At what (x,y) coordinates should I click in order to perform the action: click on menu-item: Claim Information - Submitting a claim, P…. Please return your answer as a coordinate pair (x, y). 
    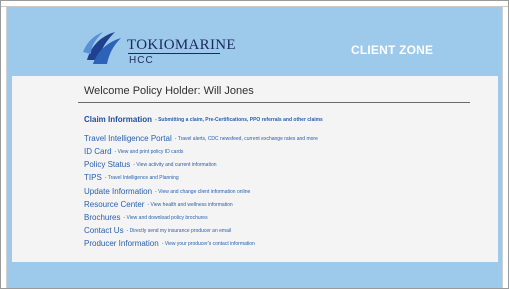
    Looking at the image, I should click on (203, 116).